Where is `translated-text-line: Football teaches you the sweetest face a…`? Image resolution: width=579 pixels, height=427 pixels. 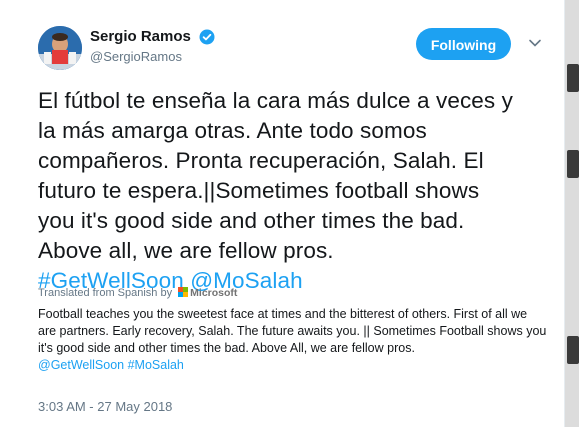
translated-text-line: Football teaches you the sweetest face a… is located at coordinates (283, 314).